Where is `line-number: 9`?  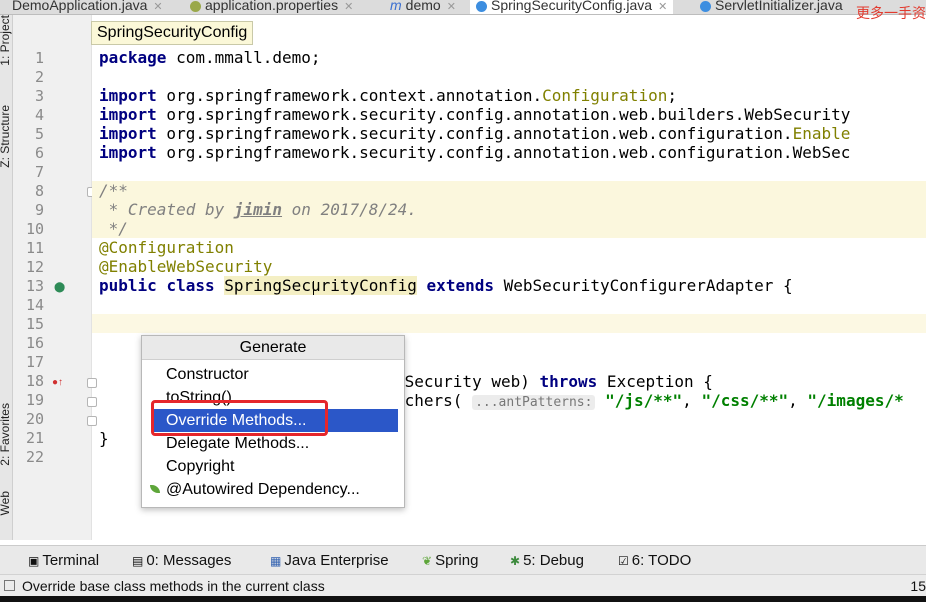
line-number: 9 is located at coordinates (39, 210).